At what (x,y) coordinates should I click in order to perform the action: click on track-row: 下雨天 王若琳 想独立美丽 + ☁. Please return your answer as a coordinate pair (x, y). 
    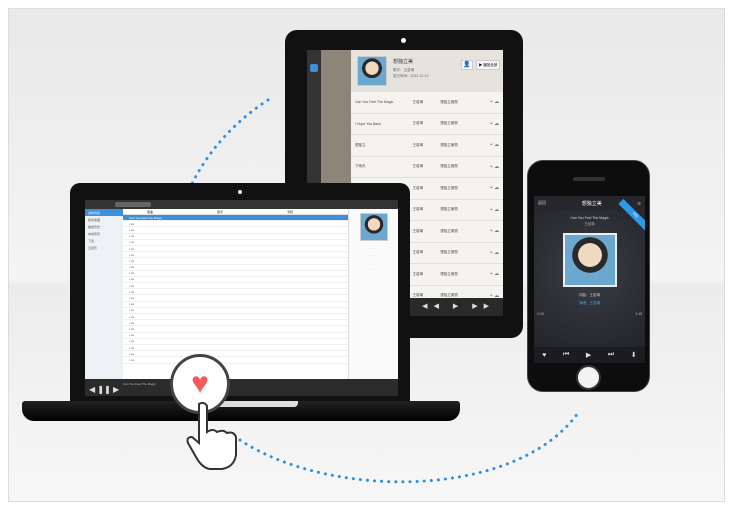
    Looking at the image, I should click on (427, 167).